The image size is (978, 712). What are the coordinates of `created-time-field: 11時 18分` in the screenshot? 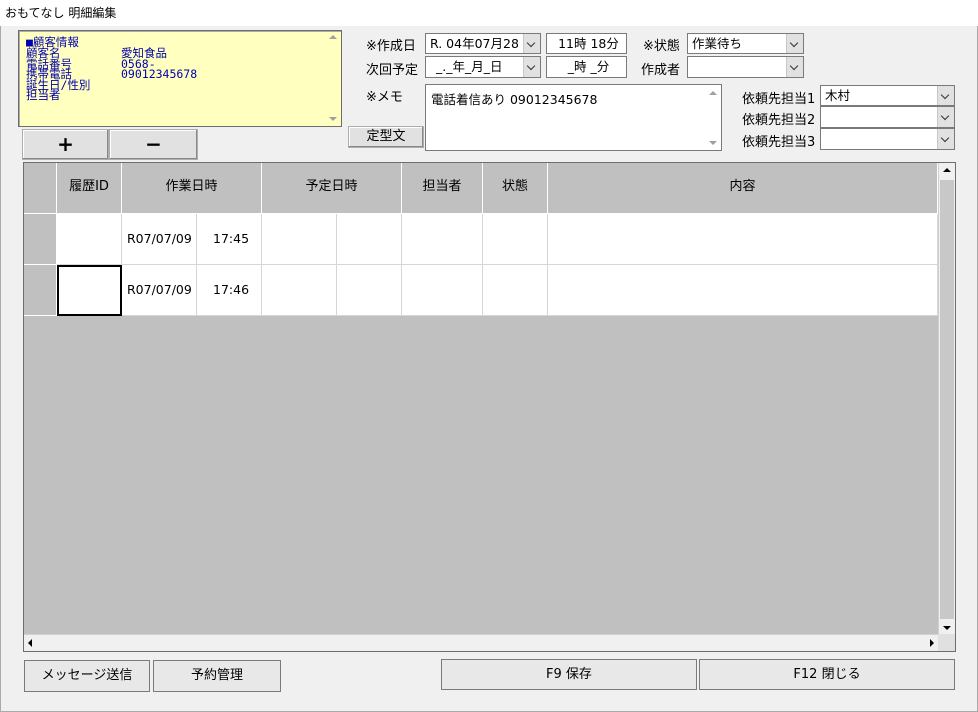 It's located at (586, 43).